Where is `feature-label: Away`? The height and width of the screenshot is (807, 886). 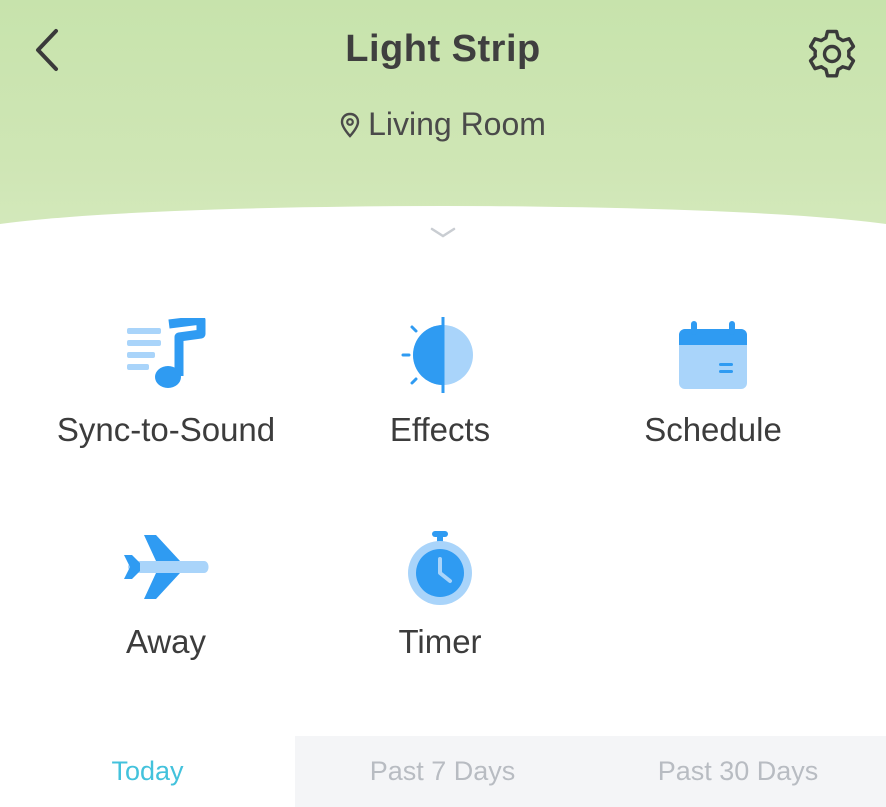
feature-label: Away is located at coordinates (166, 641).